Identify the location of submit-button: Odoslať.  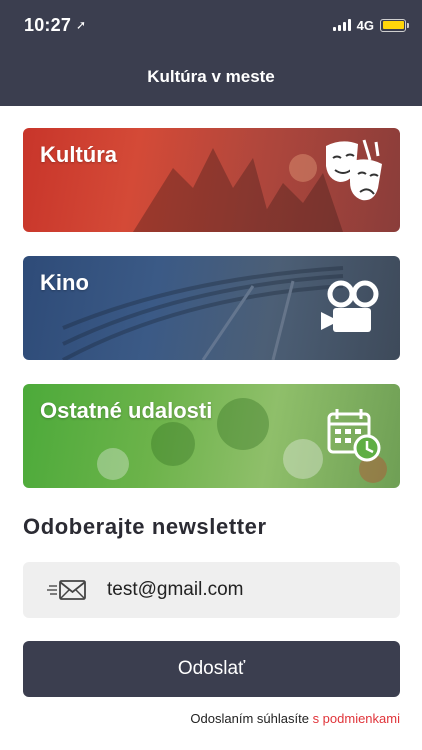
(211, 669).